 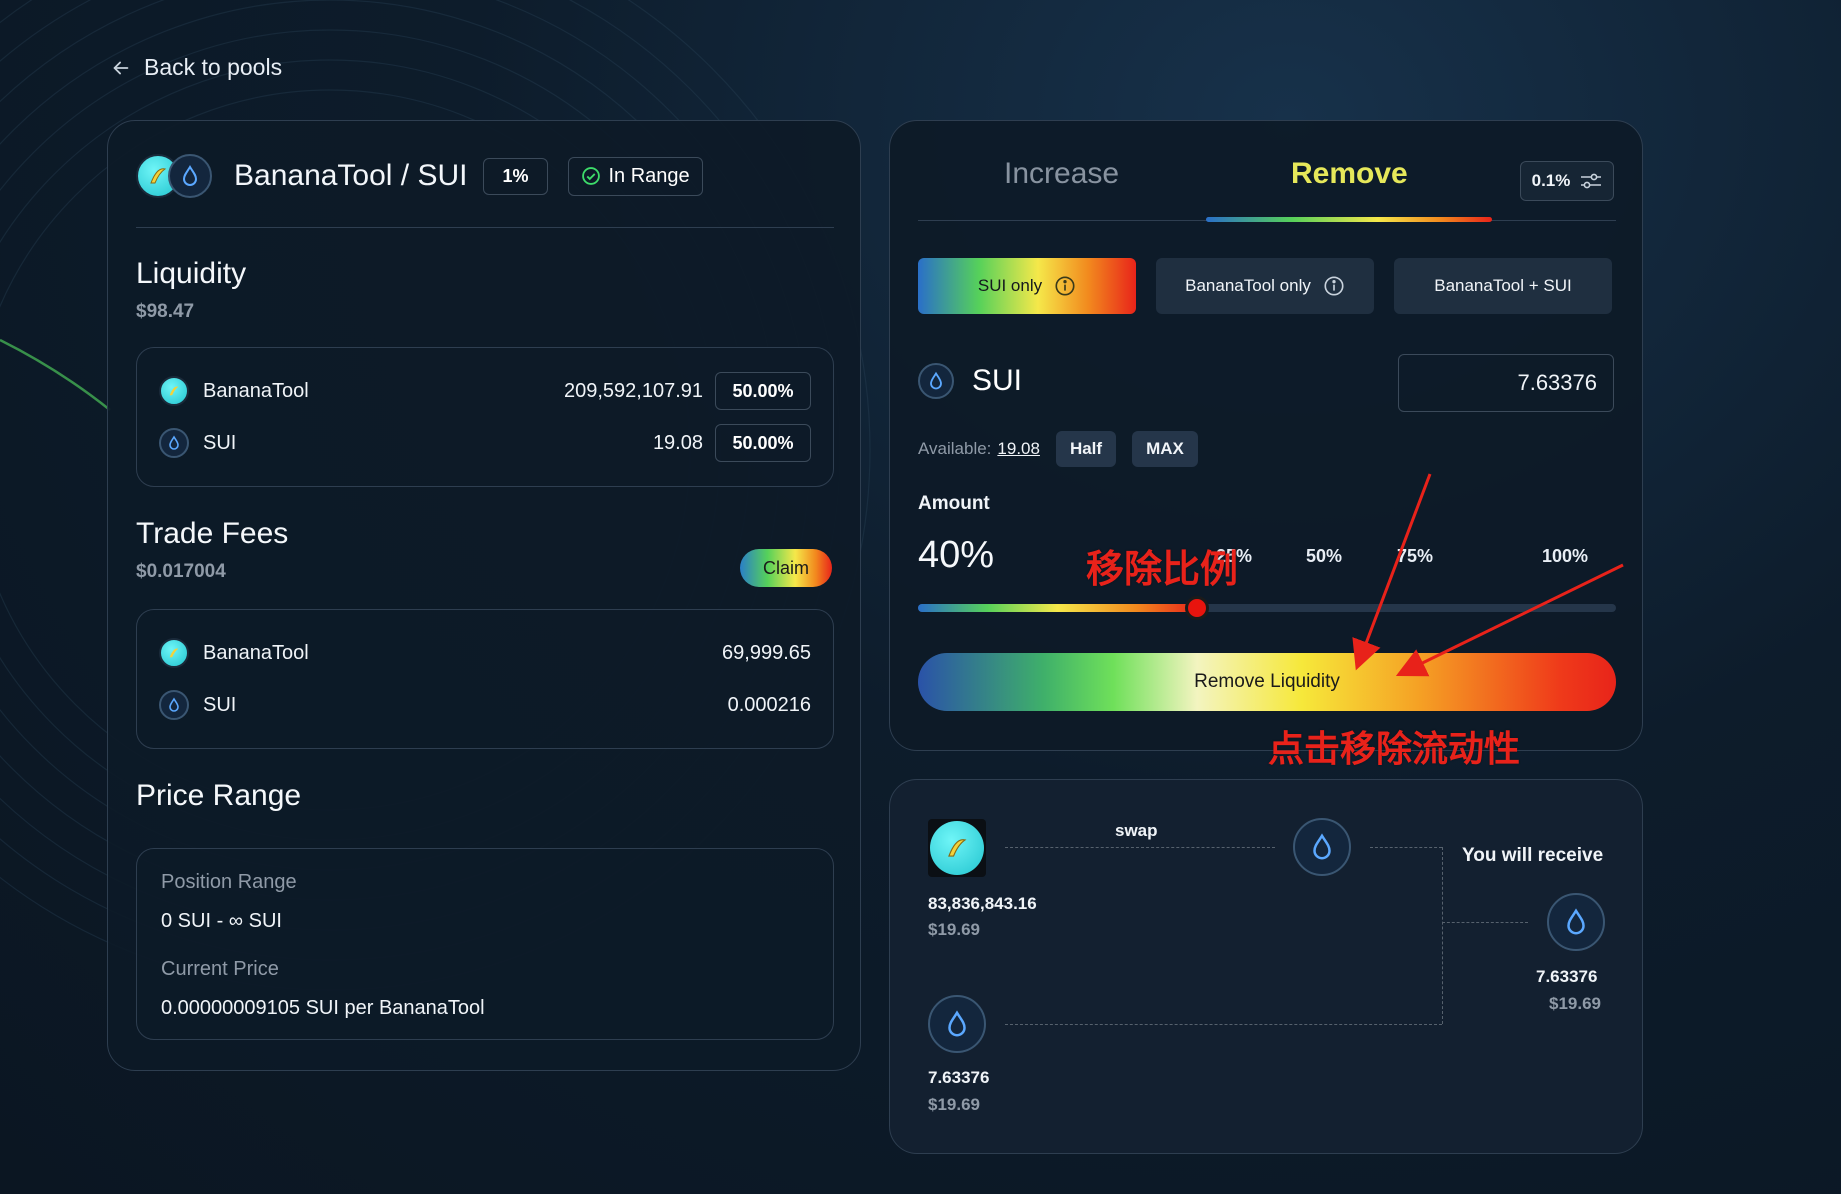 I want to click on available-value: 19.08, so click(x=1018, y=449).